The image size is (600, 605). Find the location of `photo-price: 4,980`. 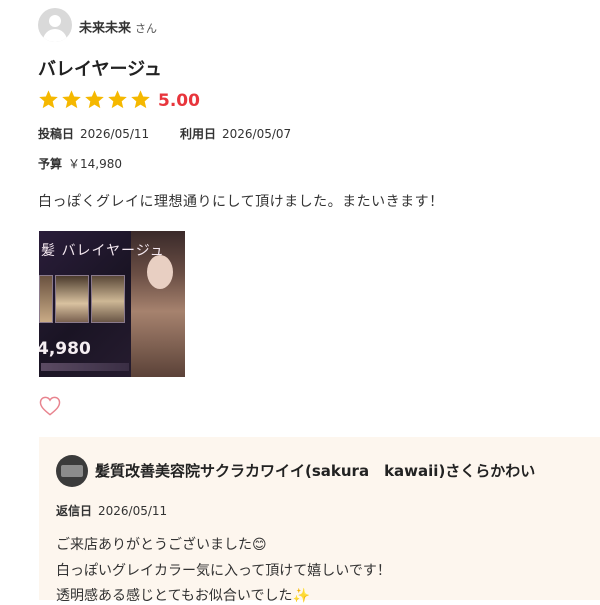

photo-price: 4,980 is located at coordinates (65, 349).